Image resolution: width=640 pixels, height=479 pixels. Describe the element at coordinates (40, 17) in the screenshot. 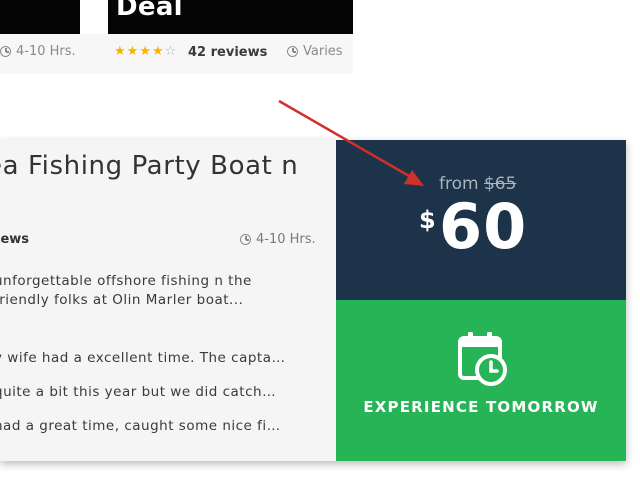

I see `tour-card-image` at that location.